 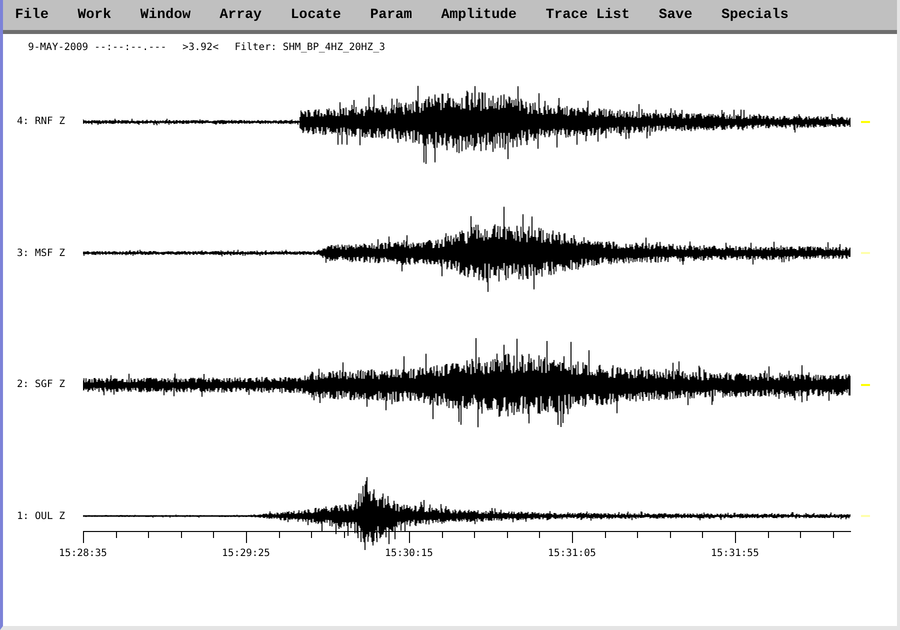 I want to click on zoom-factor: >3.92<, so click(x=200, y=48).